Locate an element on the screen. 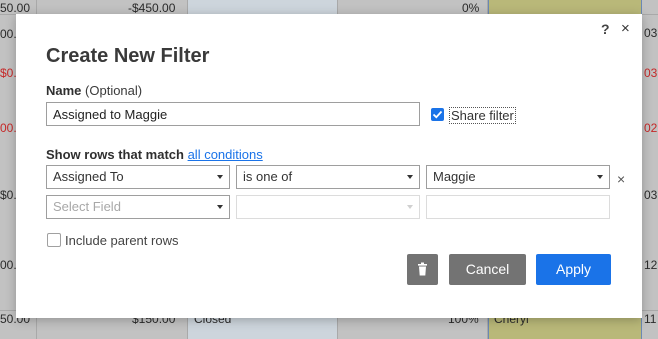  match-condition-line: Show rows that match all conditions is located at coordinates (154, 154).